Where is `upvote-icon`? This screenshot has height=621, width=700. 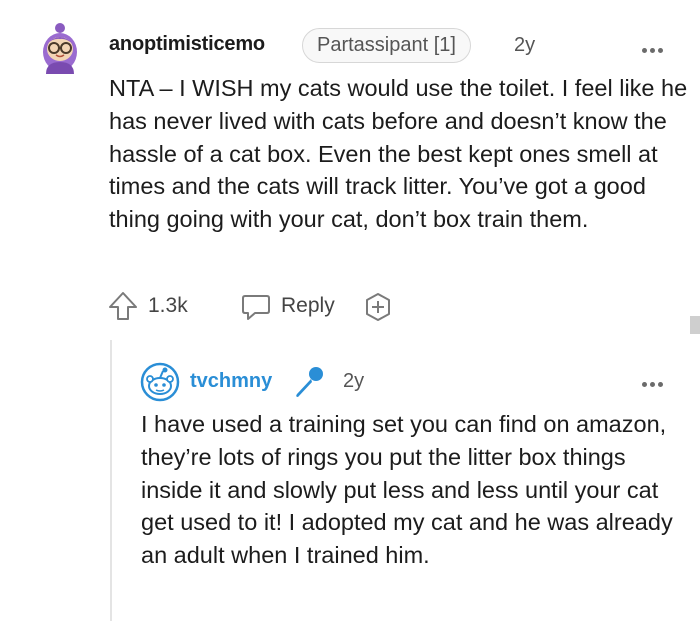
upvote-icon is located at coordinates (123, 306).